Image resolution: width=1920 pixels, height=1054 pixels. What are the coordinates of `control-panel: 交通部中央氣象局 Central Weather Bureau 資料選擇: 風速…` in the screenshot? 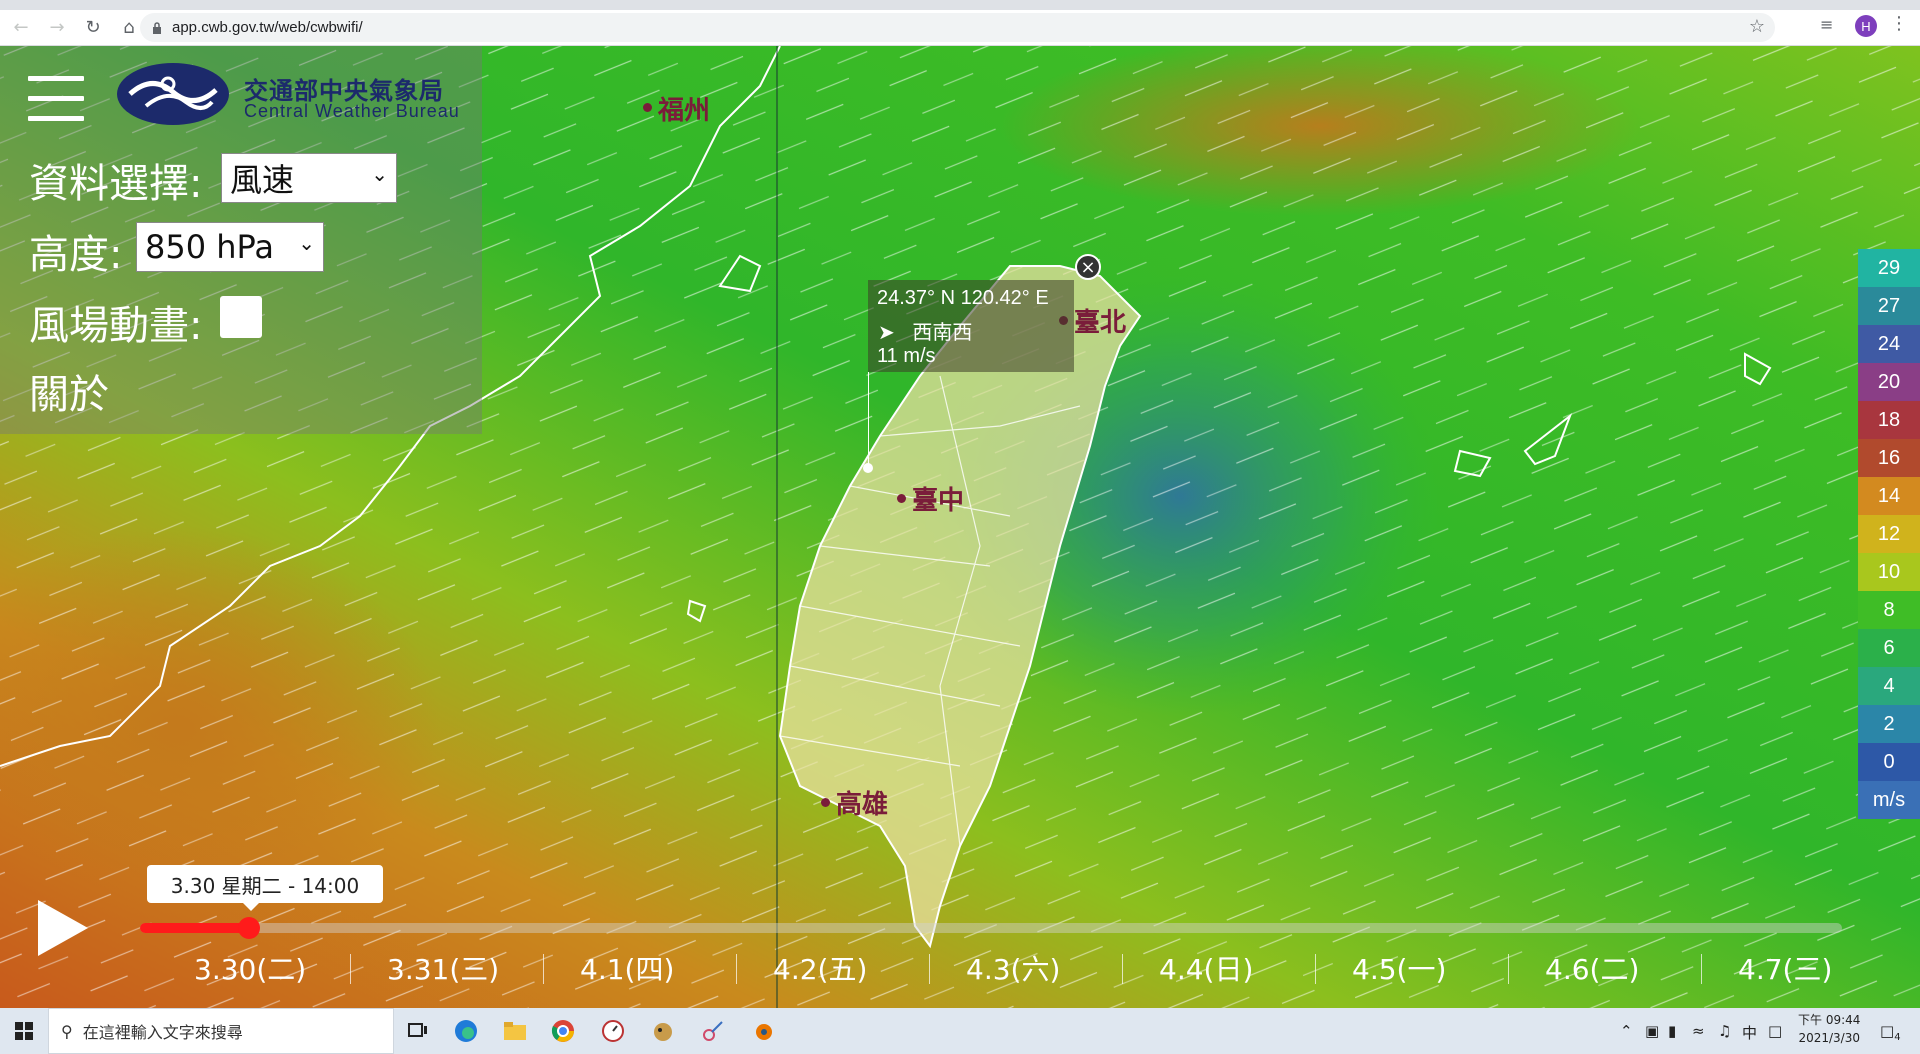 It's located at (241, 240).